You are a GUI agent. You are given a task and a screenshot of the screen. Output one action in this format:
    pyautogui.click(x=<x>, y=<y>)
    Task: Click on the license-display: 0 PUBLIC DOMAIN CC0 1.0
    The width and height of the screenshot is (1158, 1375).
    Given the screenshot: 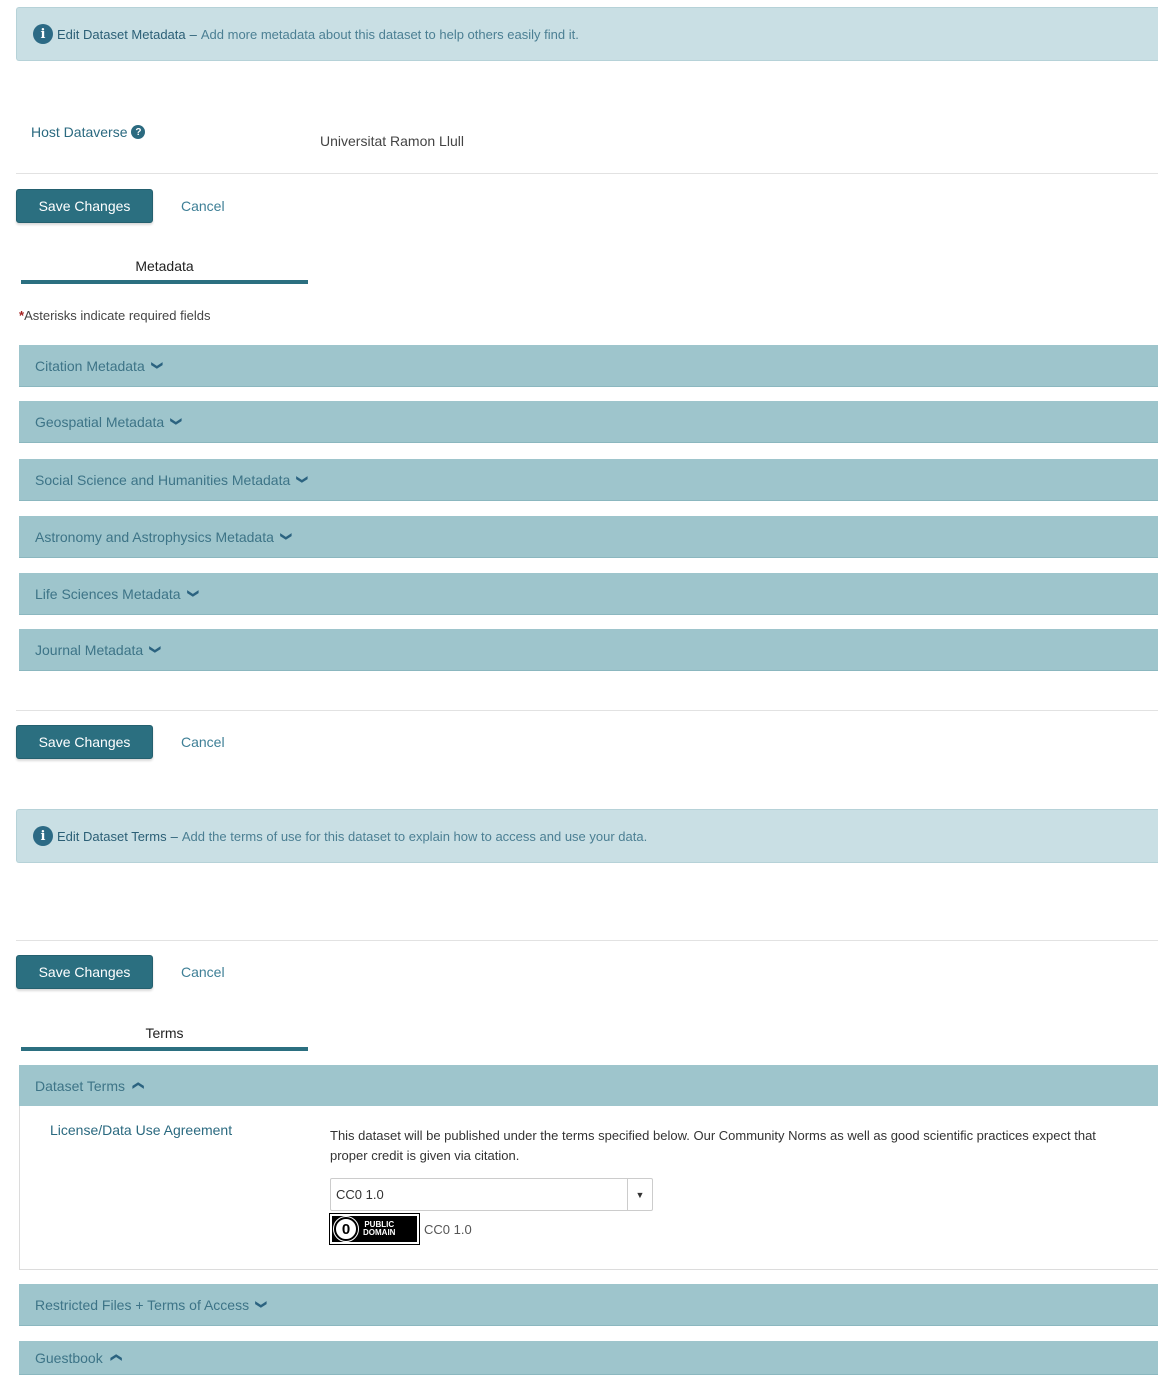 What is the action you would take?
    pyautogui.click(x=400, y=1229)
    